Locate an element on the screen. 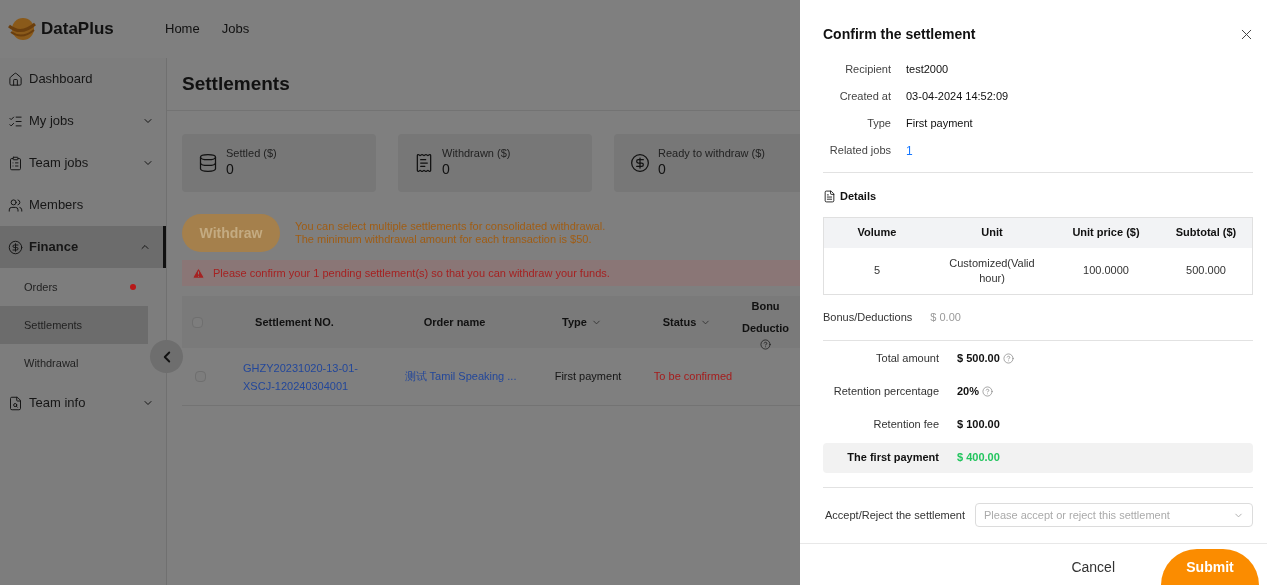  page-title: Settlements is located at coordinates (236, 83).